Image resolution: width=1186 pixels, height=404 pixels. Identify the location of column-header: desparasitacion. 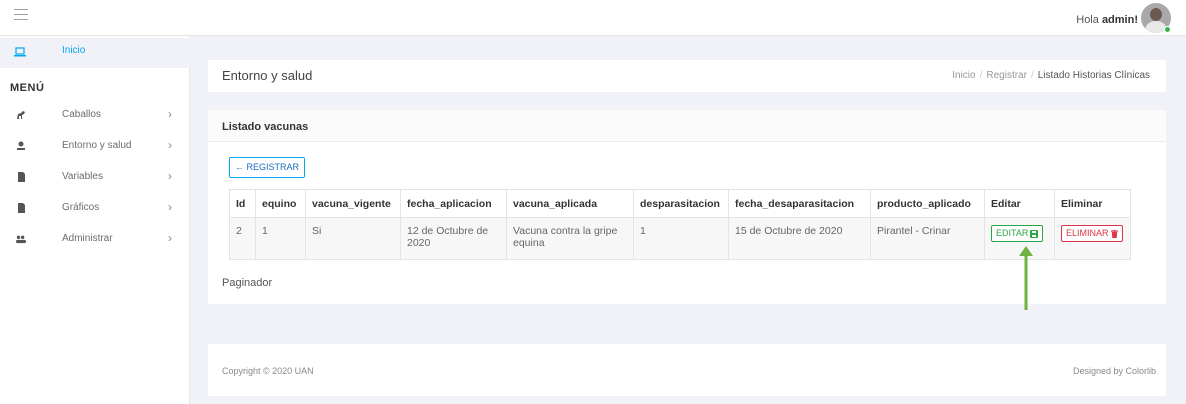
(681, 203).